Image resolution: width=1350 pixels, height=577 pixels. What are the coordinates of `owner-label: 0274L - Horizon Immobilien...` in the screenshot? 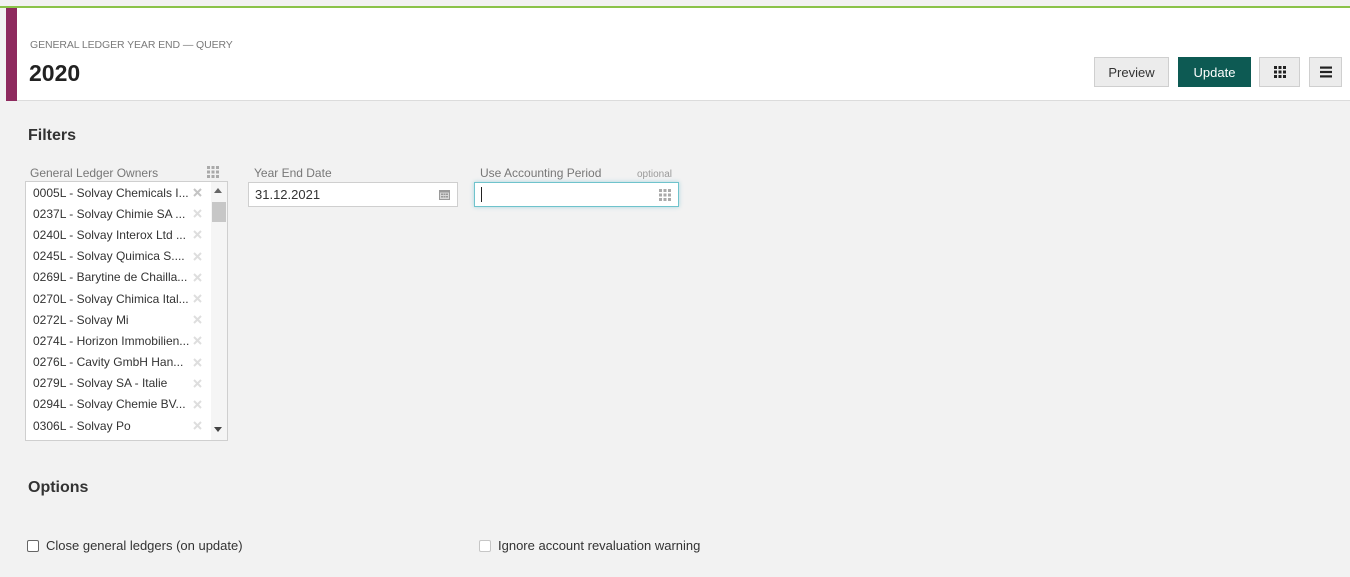 It's located at (111, 340).